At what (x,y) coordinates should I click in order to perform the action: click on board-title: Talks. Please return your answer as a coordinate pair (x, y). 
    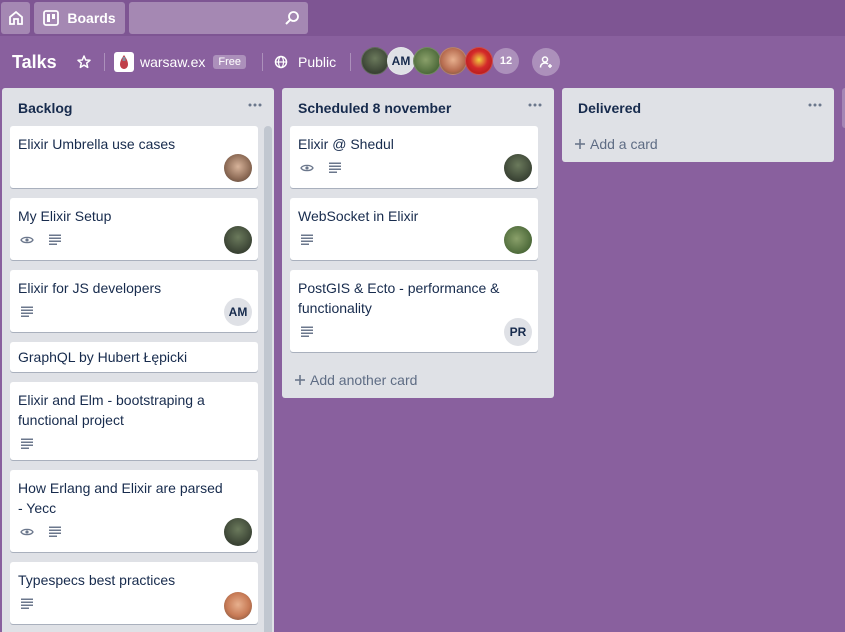
    Looking at the image, I should click on (34, 62).